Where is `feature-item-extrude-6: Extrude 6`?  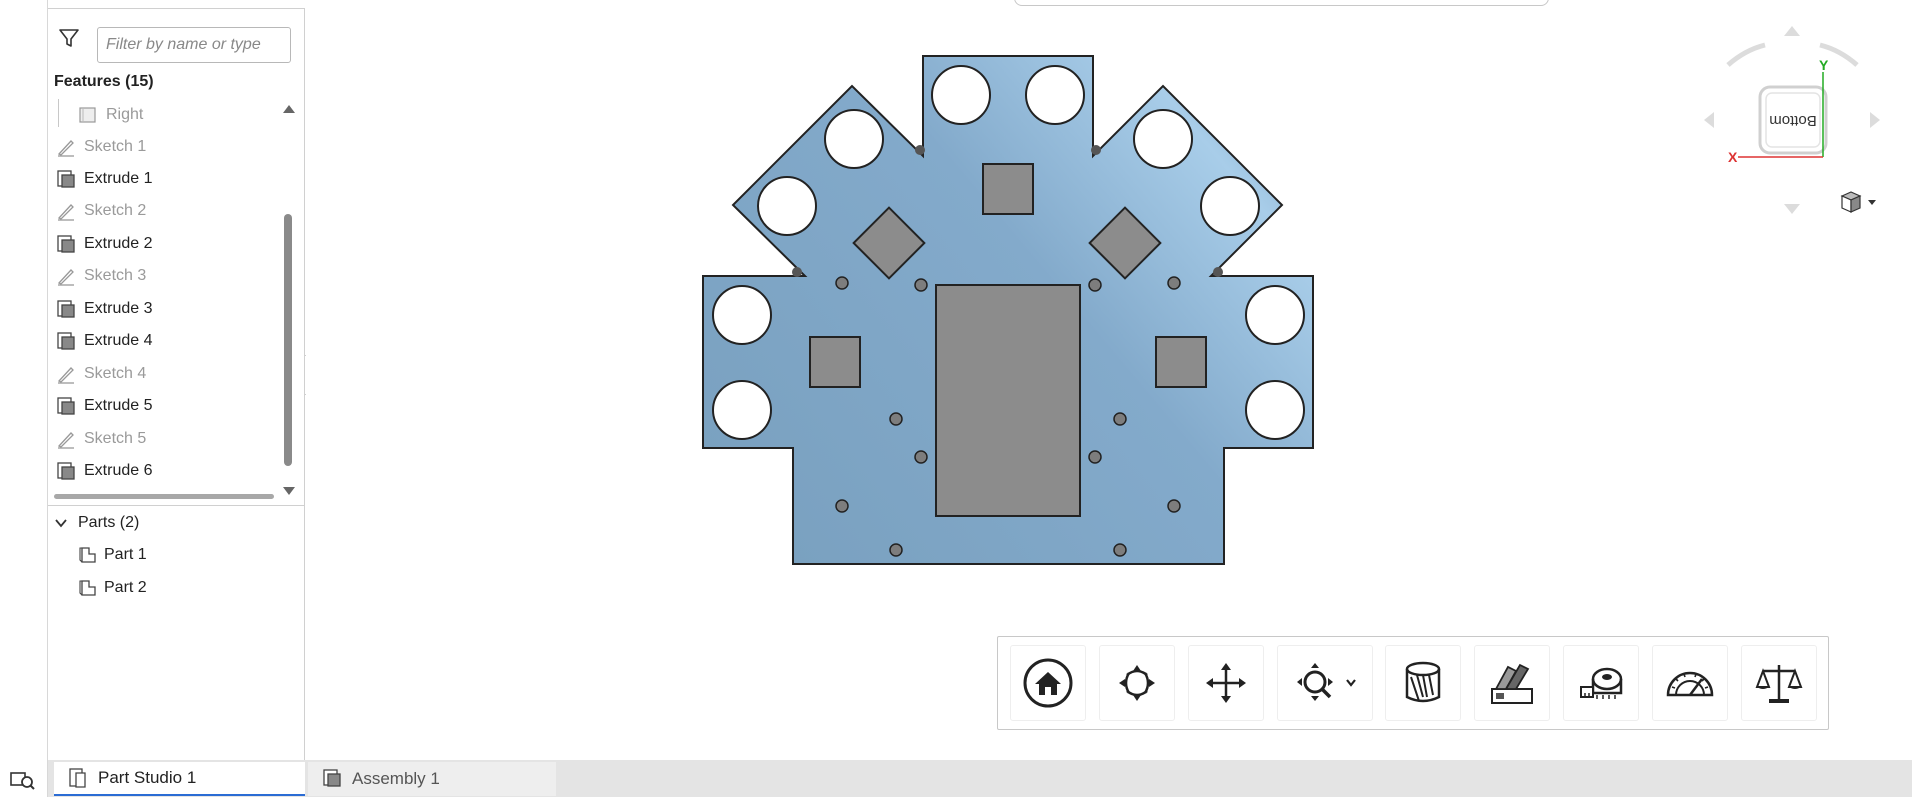 feature-item-extrude-6: Extrude 6 is located at coordinates (164, 471).